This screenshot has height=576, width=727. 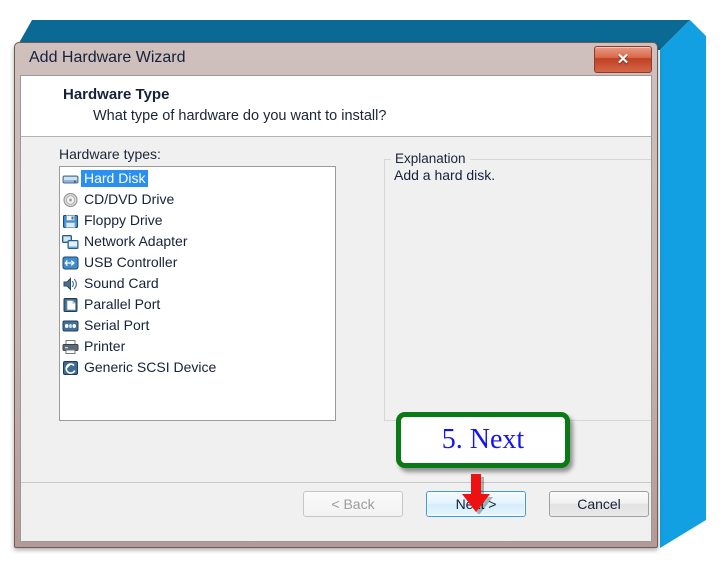 What do you see at coordinates (197, 220) in the screenshot?
I see `list-item: Floppy Drive` at bounding box center [197, 220].